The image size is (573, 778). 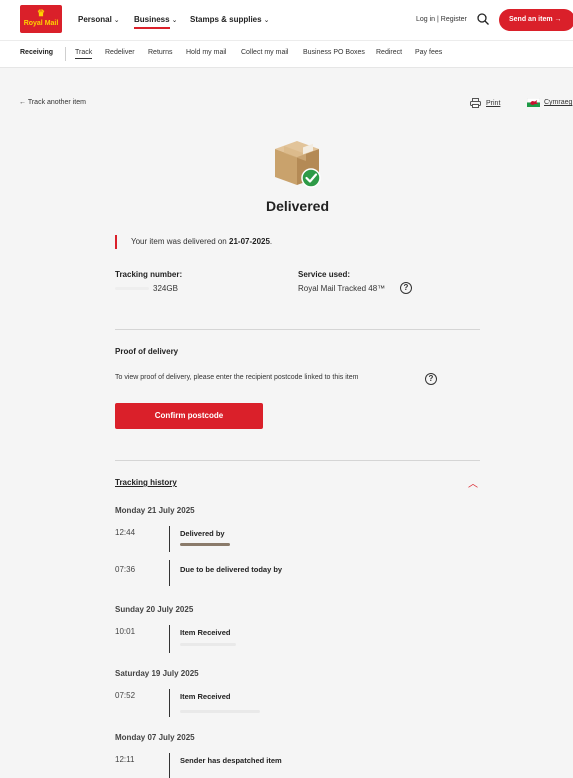 What do you see at coordinates (231, 760) in the screenshot?
I see `event-label: Sender has despatched item` at bounding box center [231, 760].